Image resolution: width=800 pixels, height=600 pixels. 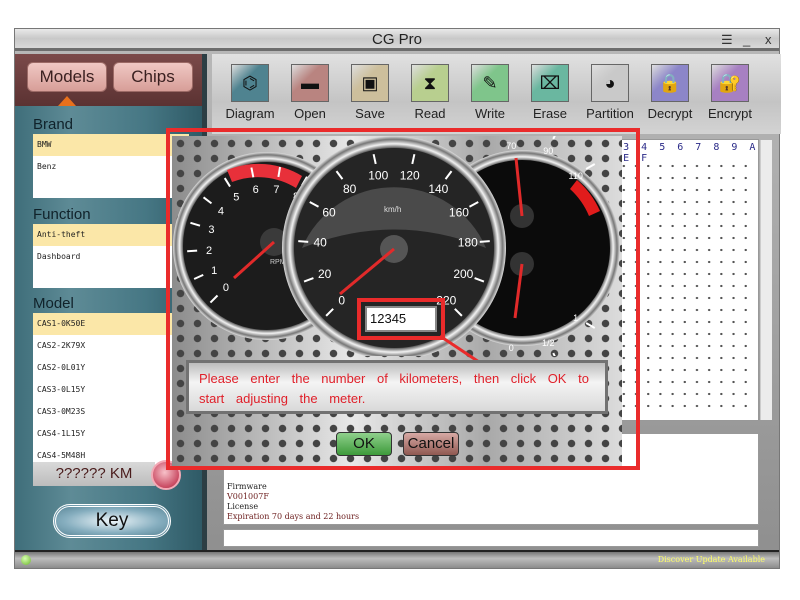 I want to click on toolbar-encrypt-button: 🔐 Encrypt, so click(x=730, y=92).